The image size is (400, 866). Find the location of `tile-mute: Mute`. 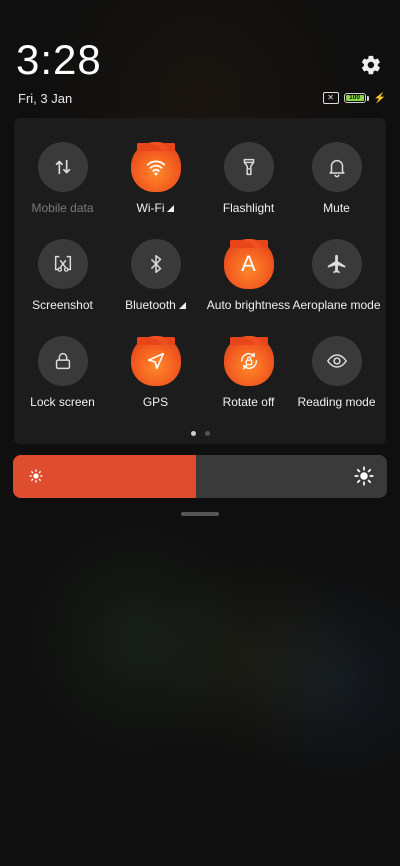

tile-mute: Mute is located at coordinates (336, 178).